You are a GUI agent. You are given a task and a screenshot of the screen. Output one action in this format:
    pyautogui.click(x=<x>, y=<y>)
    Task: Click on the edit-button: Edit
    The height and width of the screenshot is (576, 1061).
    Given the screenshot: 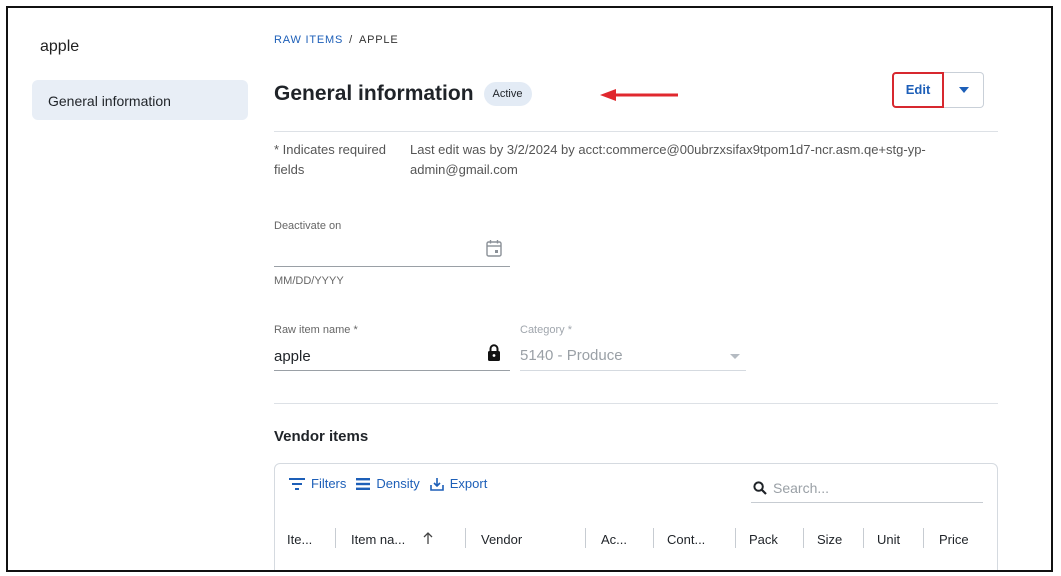 What is the action you would take?
    pyautogui.click(x=918, y=90)
    